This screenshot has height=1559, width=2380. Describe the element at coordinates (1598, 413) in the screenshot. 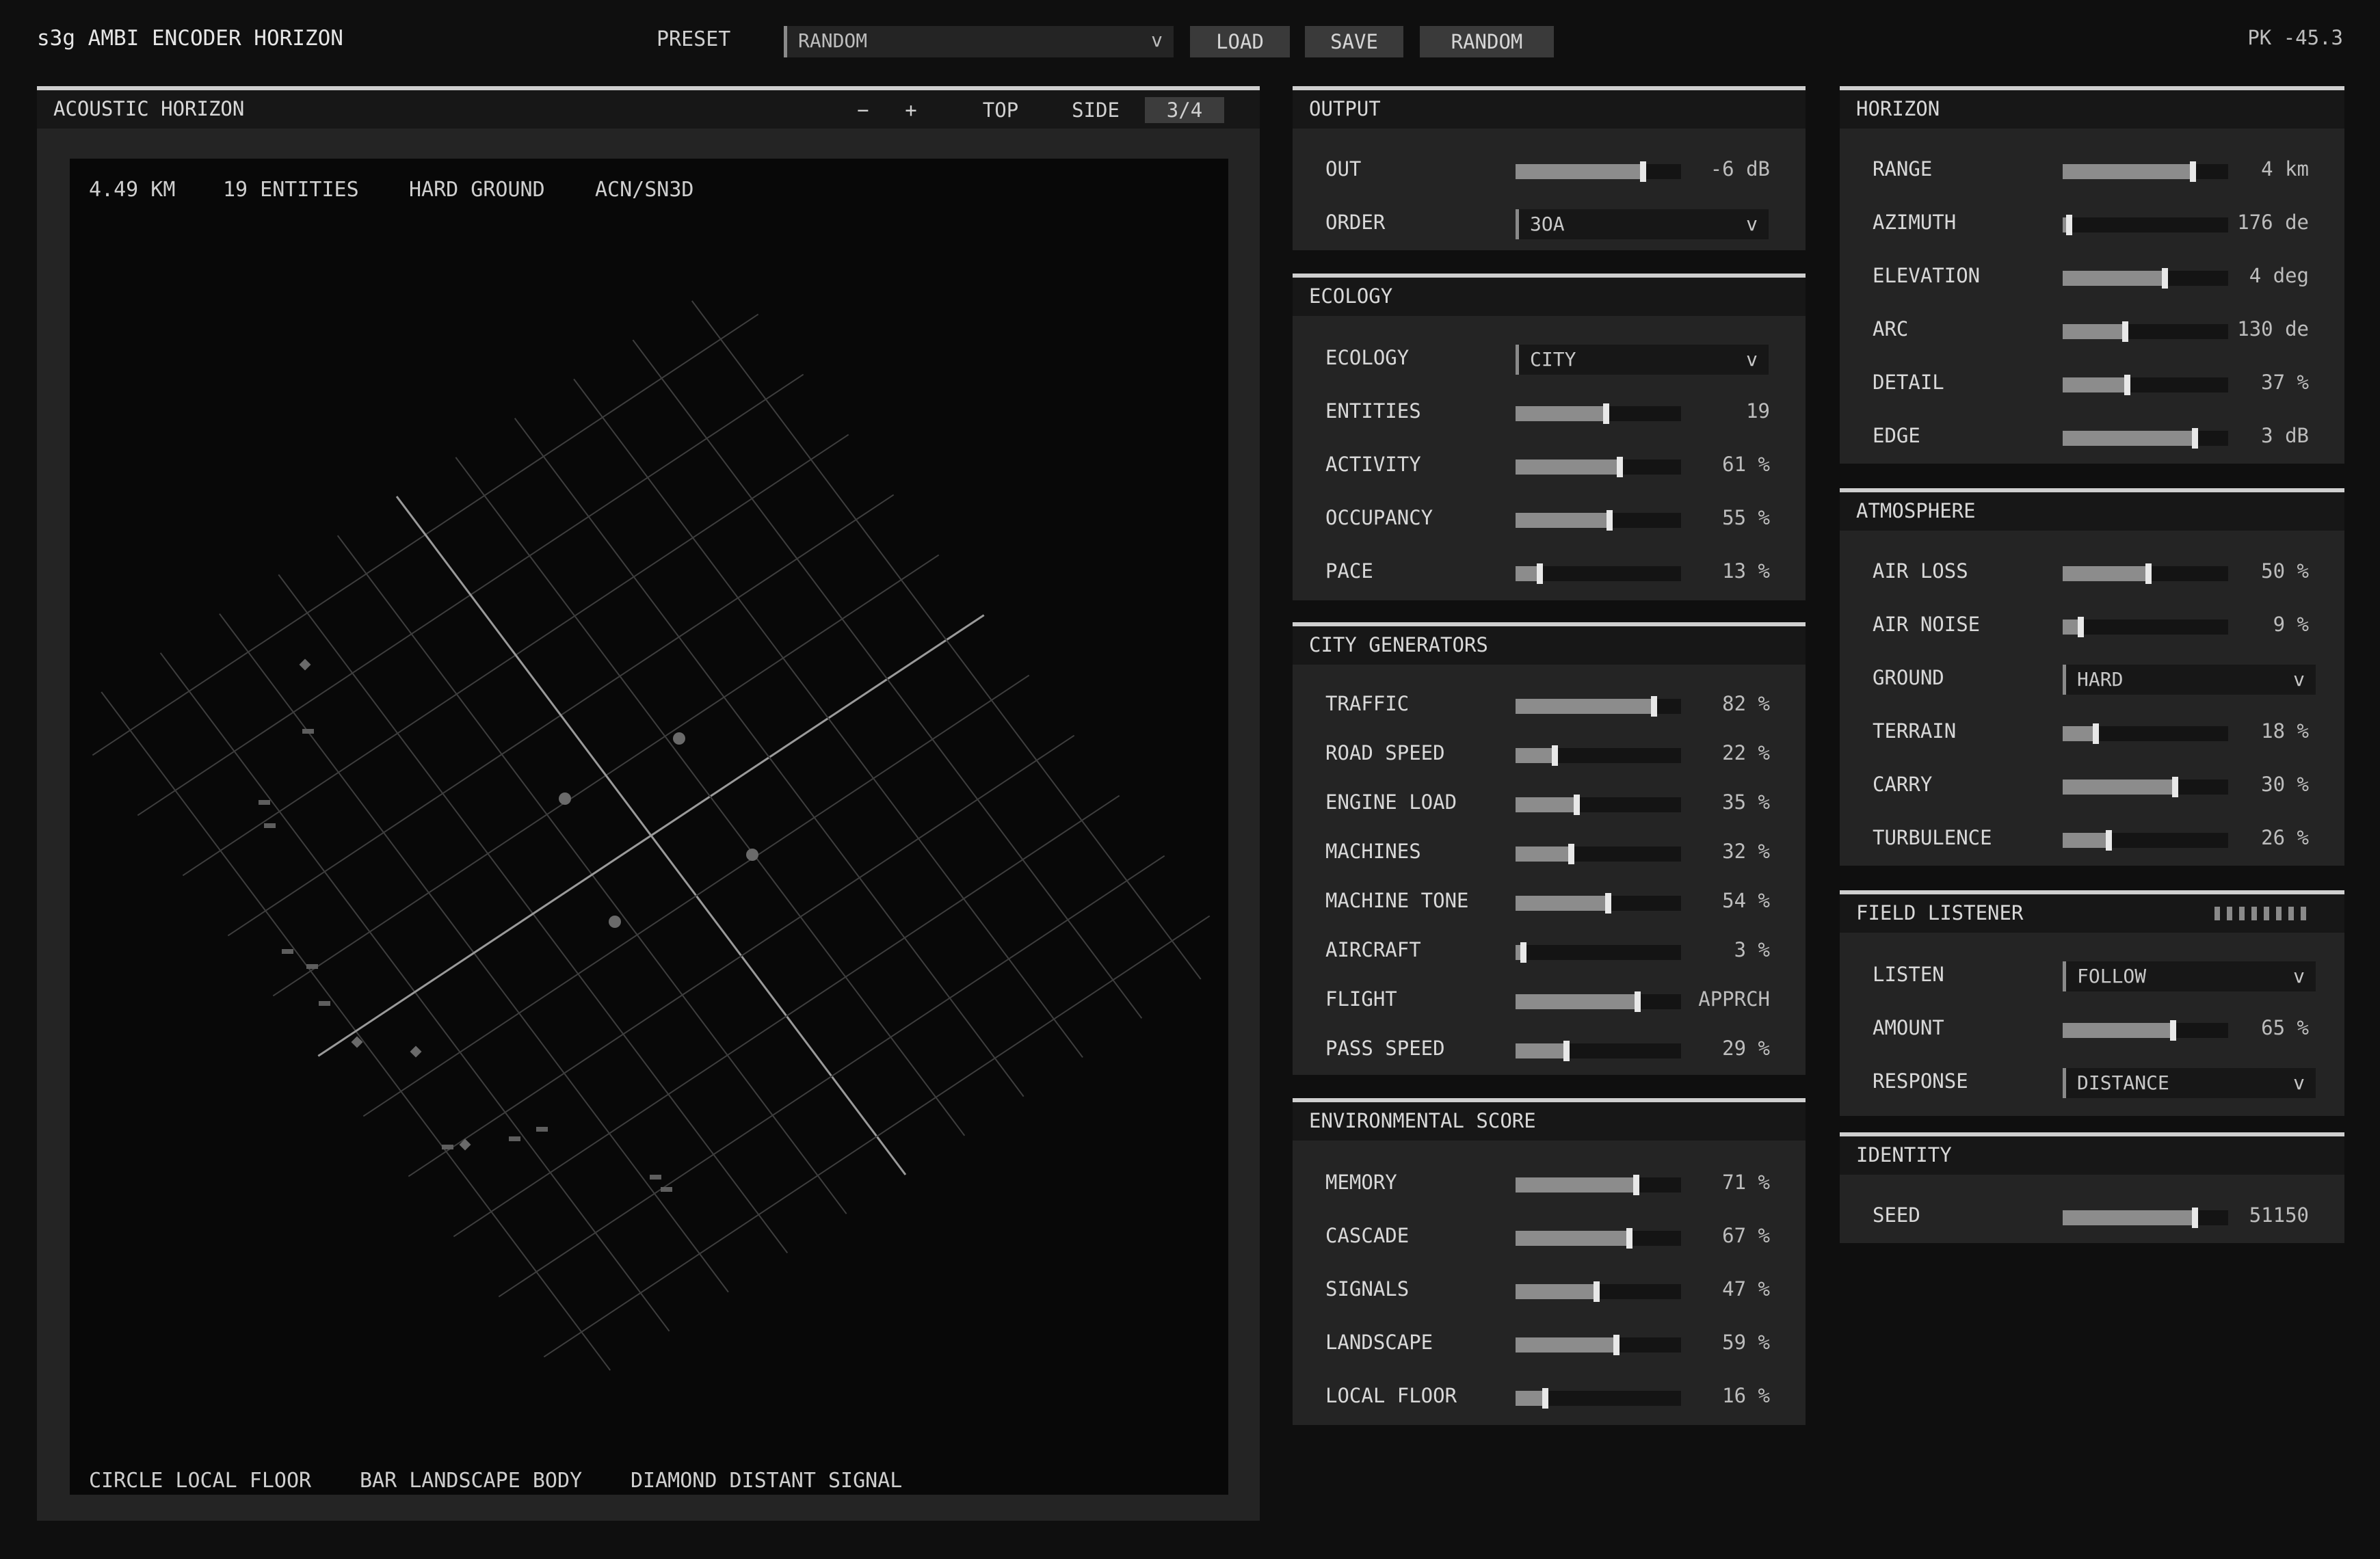

I see `entities-slider` at that location.